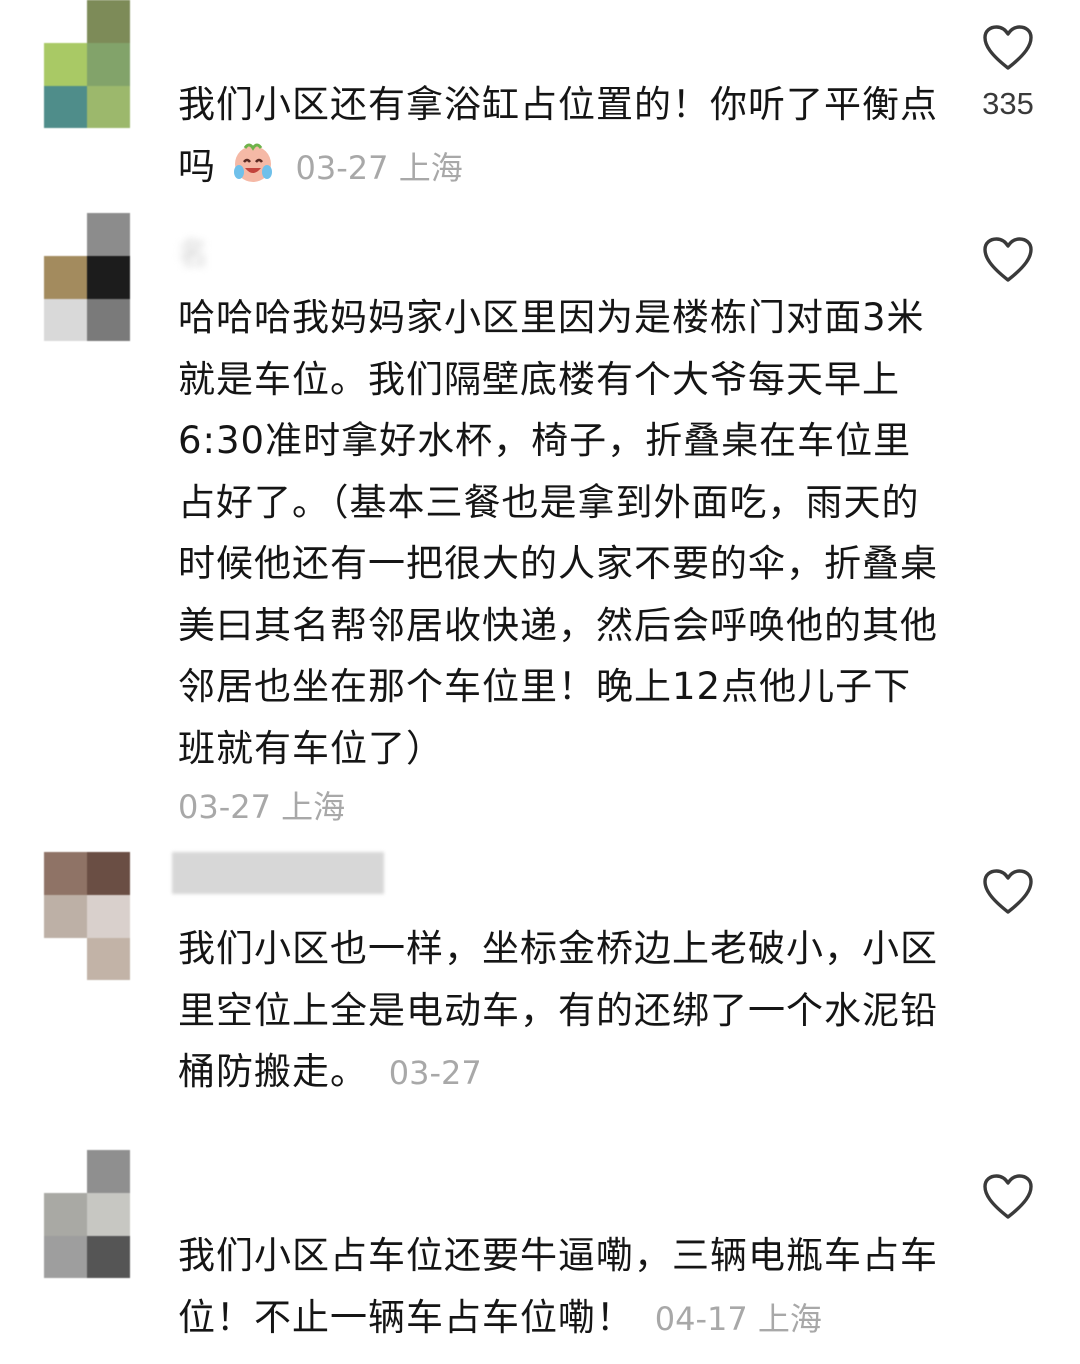  I want to click on crying-laughing-emoji-icon, so click(252, 162).